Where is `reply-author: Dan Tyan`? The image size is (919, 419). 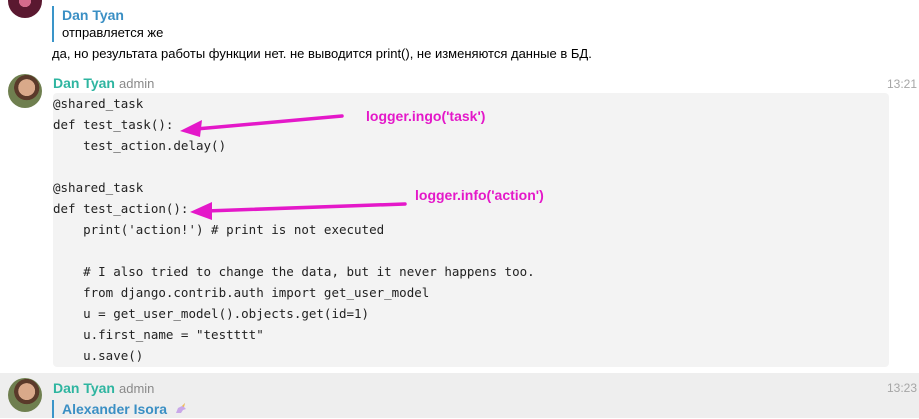 reply-author: Dan Tyan is located at coordinates (93, 15).